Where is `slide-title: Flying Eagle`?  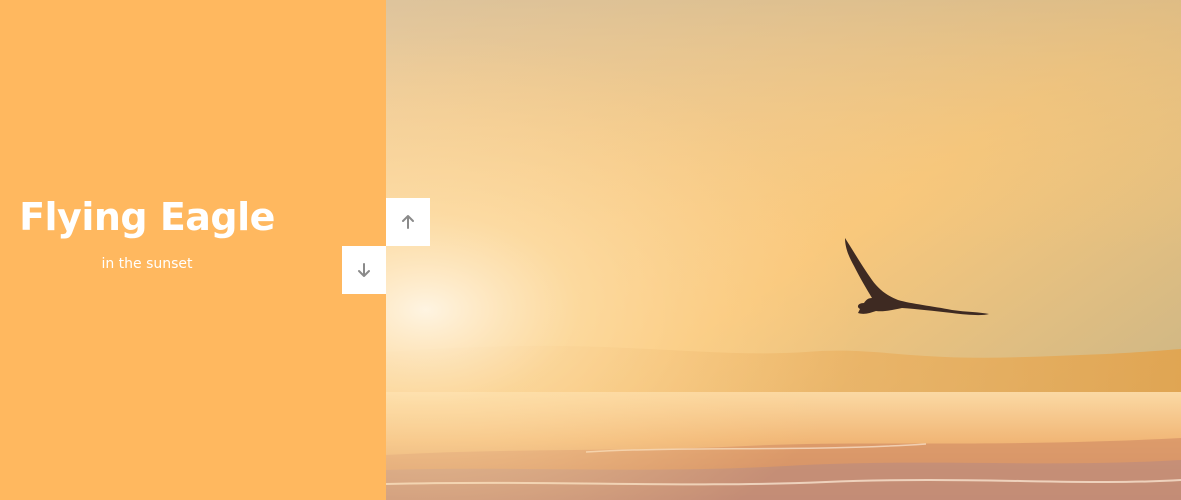 slide-title: Flying Eagle is located at coordinates (147, 217).